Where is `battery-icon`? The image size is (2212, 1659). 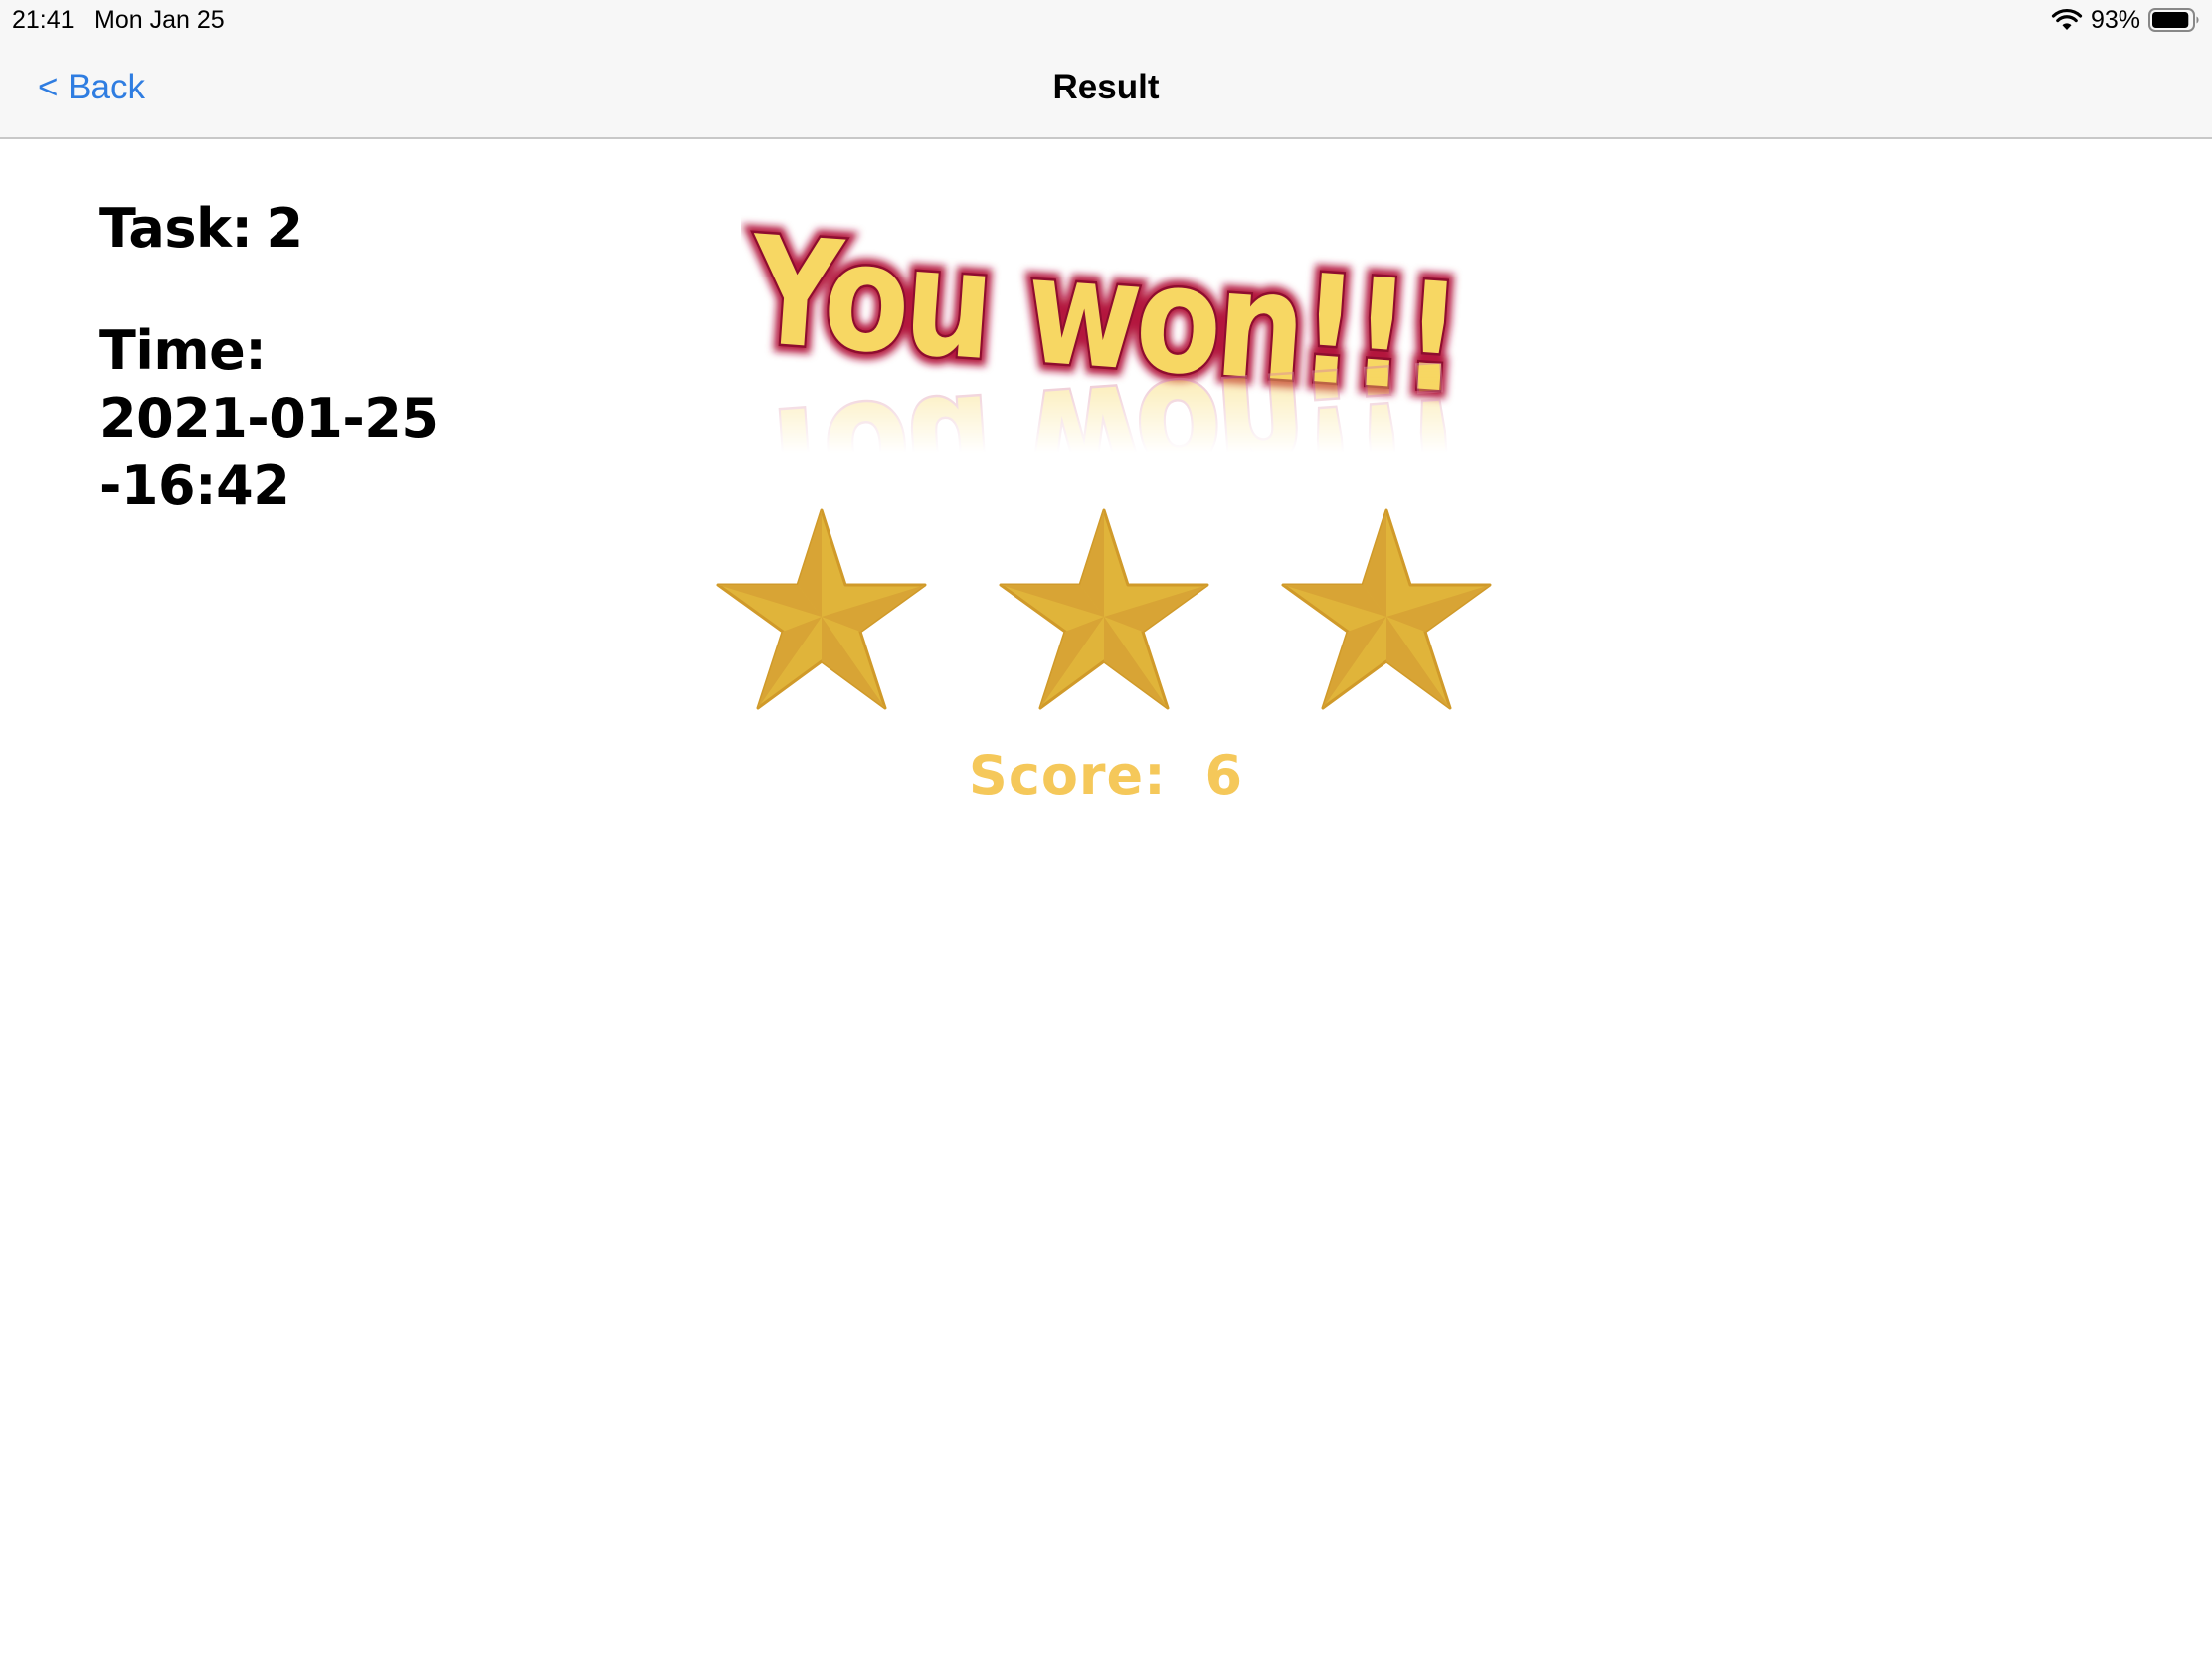 battery-icon is located at coordinates (2173, 20).